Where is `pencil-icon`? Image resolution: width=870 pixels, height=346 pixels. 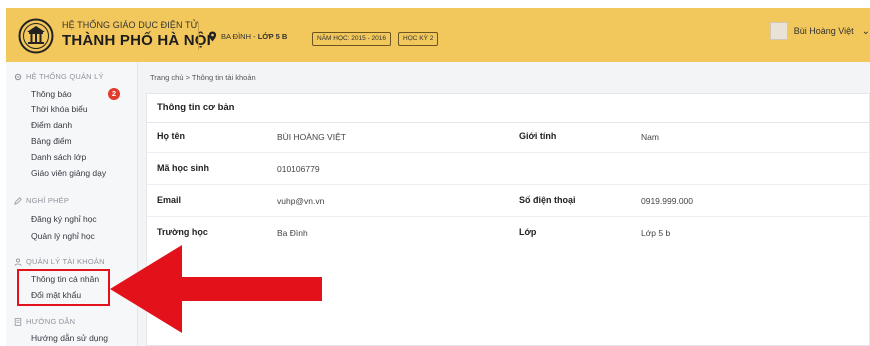 pencil-icon is located at coordinates (18, 200).